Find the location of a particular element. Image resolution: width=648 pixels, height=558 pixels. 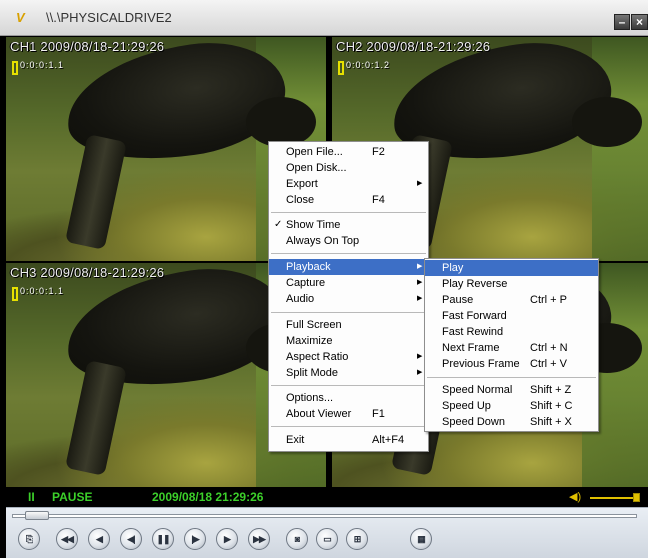

close-button: × is located at coordinates (639, 22).